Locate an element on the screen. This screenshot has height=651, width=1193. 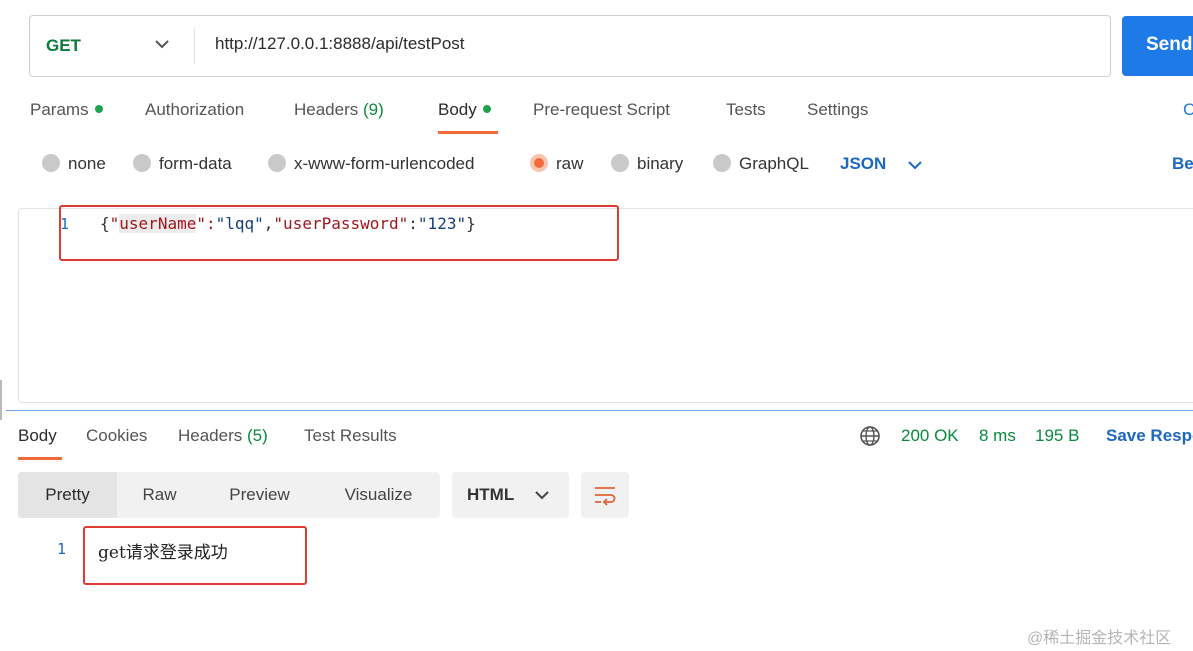
params-indicator-dot is located at coordinates (98, 109).